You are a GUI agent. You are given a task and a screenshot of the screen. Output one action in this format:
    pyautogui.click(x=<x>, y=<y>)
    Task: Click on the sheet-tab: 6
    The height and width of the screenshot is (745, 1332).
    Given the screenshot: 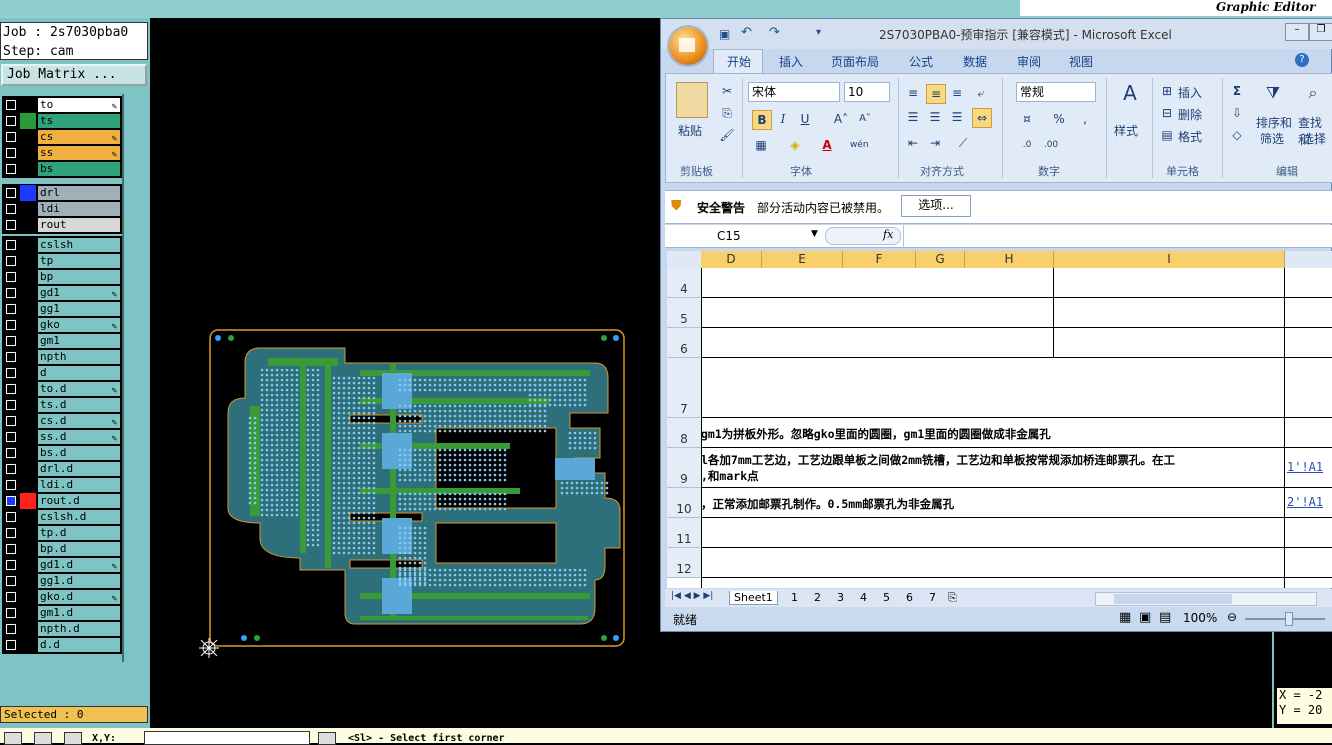 What is the action you would take?
    pyautogui.click(x=909, y=597)
    